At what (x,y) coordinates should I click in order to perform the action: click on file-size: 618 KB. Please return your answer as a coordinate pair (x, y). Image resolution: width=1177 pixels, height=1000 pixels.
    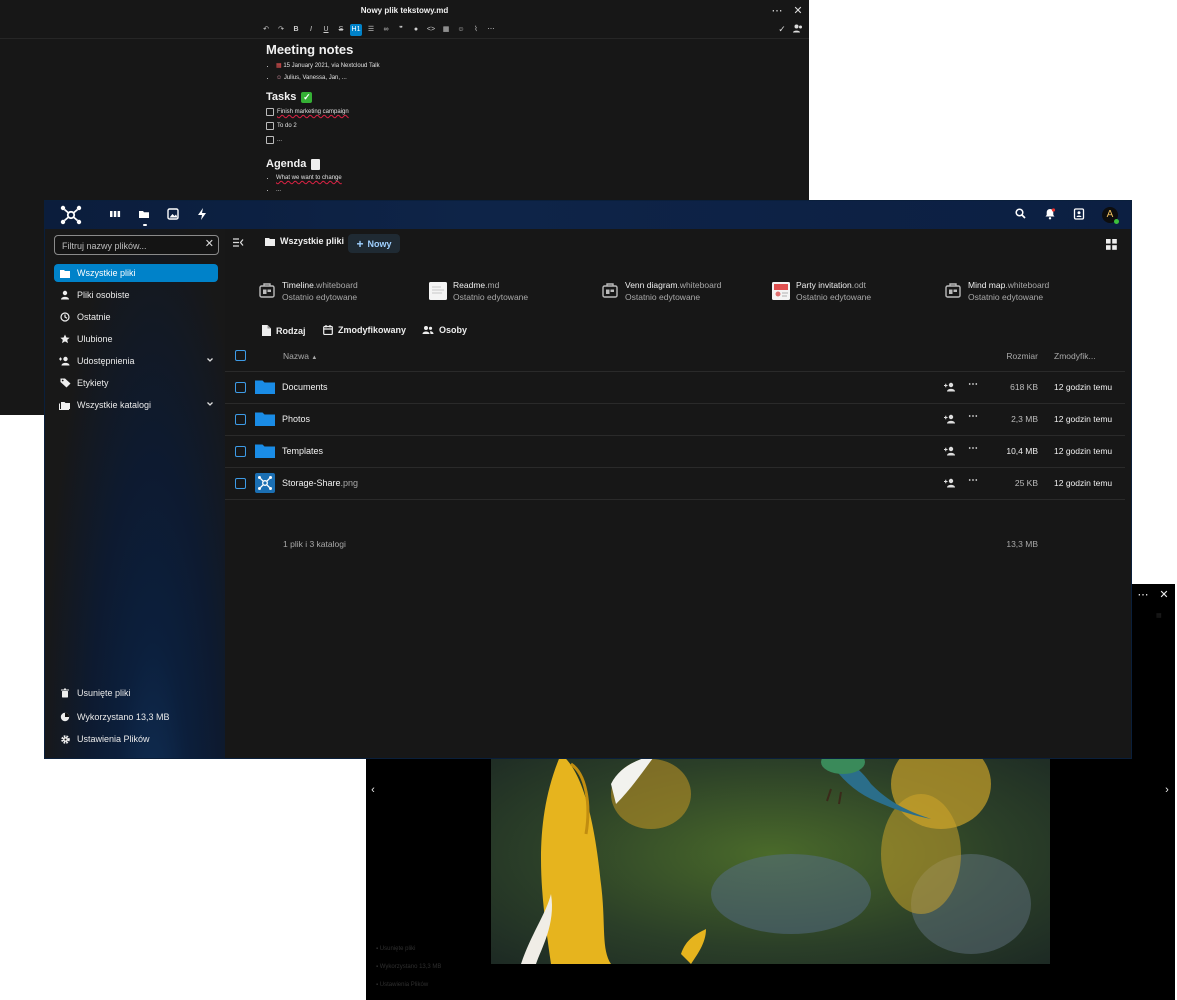
    Looking at the image, I should click on (1024, 387).